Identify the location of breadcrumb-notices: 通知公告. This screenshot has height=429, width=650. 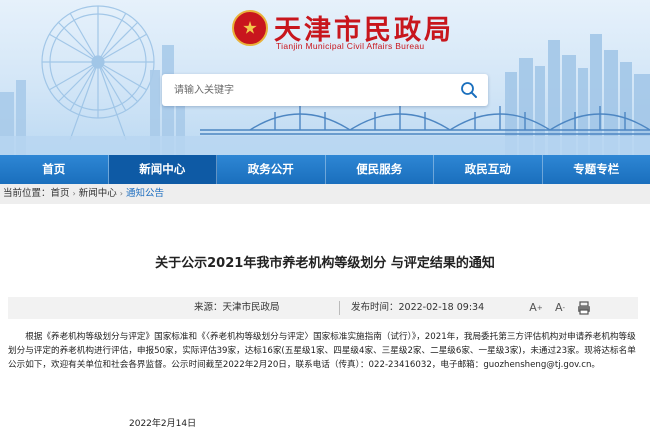
(145, 193).